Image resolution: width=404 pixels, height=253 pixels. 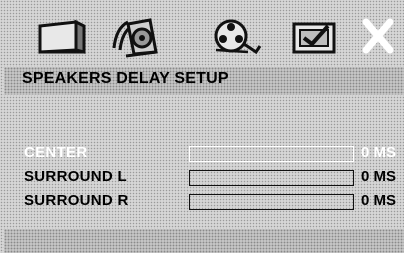 What do you see at coordinates (61, 36) in the screenshot?
I see `display-setup-icon` at bounding box center [61, 36].